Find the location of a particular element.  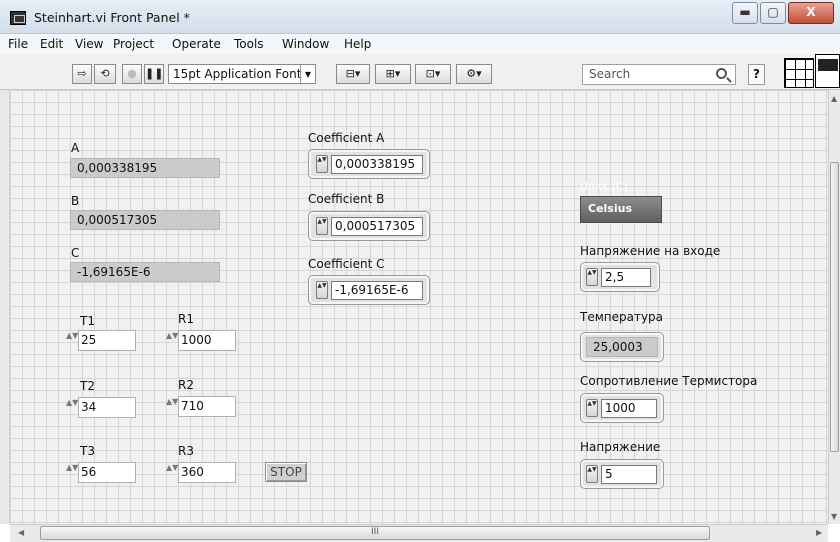

search-icon is located at coordinates (721, 73).